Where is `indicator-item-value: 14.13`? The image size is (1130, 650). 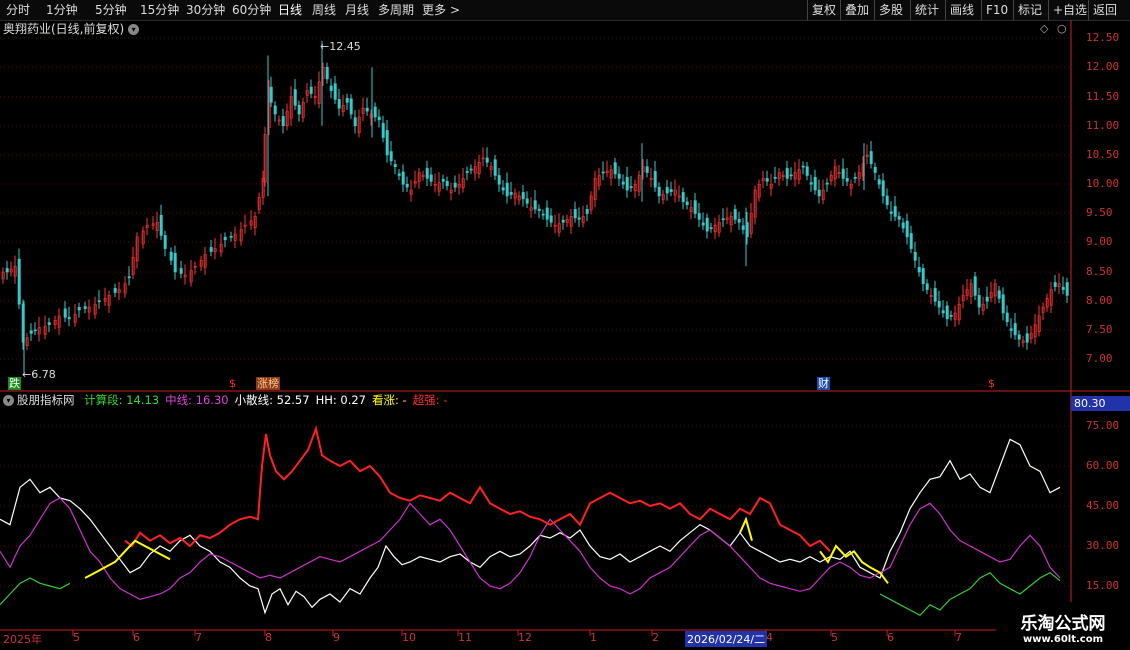 indicator-item-value: 14.13 is located at coordinates (143, 400).